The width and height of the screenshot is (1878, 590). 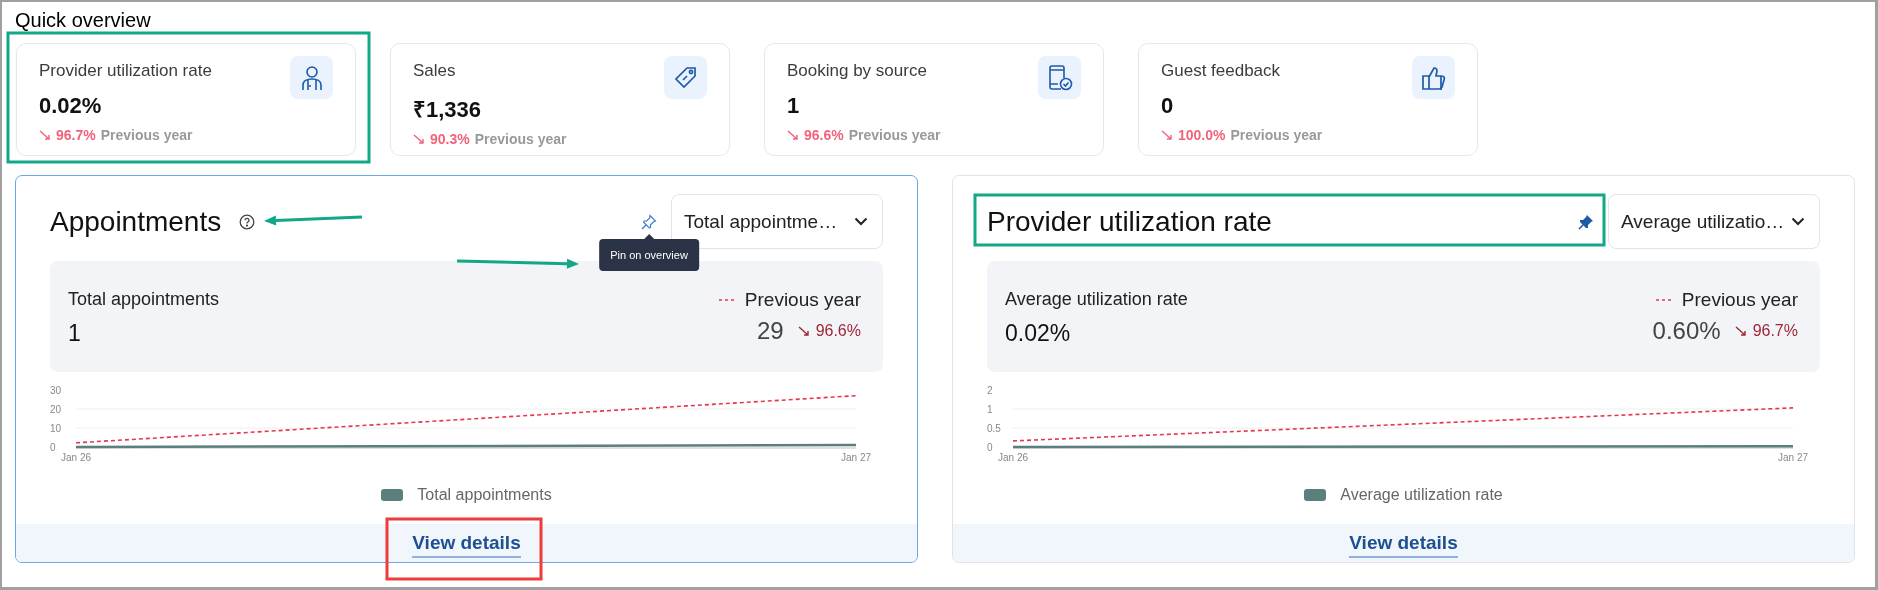 I want to click on section-heading: Quick overview, so click(x=83, y=20).